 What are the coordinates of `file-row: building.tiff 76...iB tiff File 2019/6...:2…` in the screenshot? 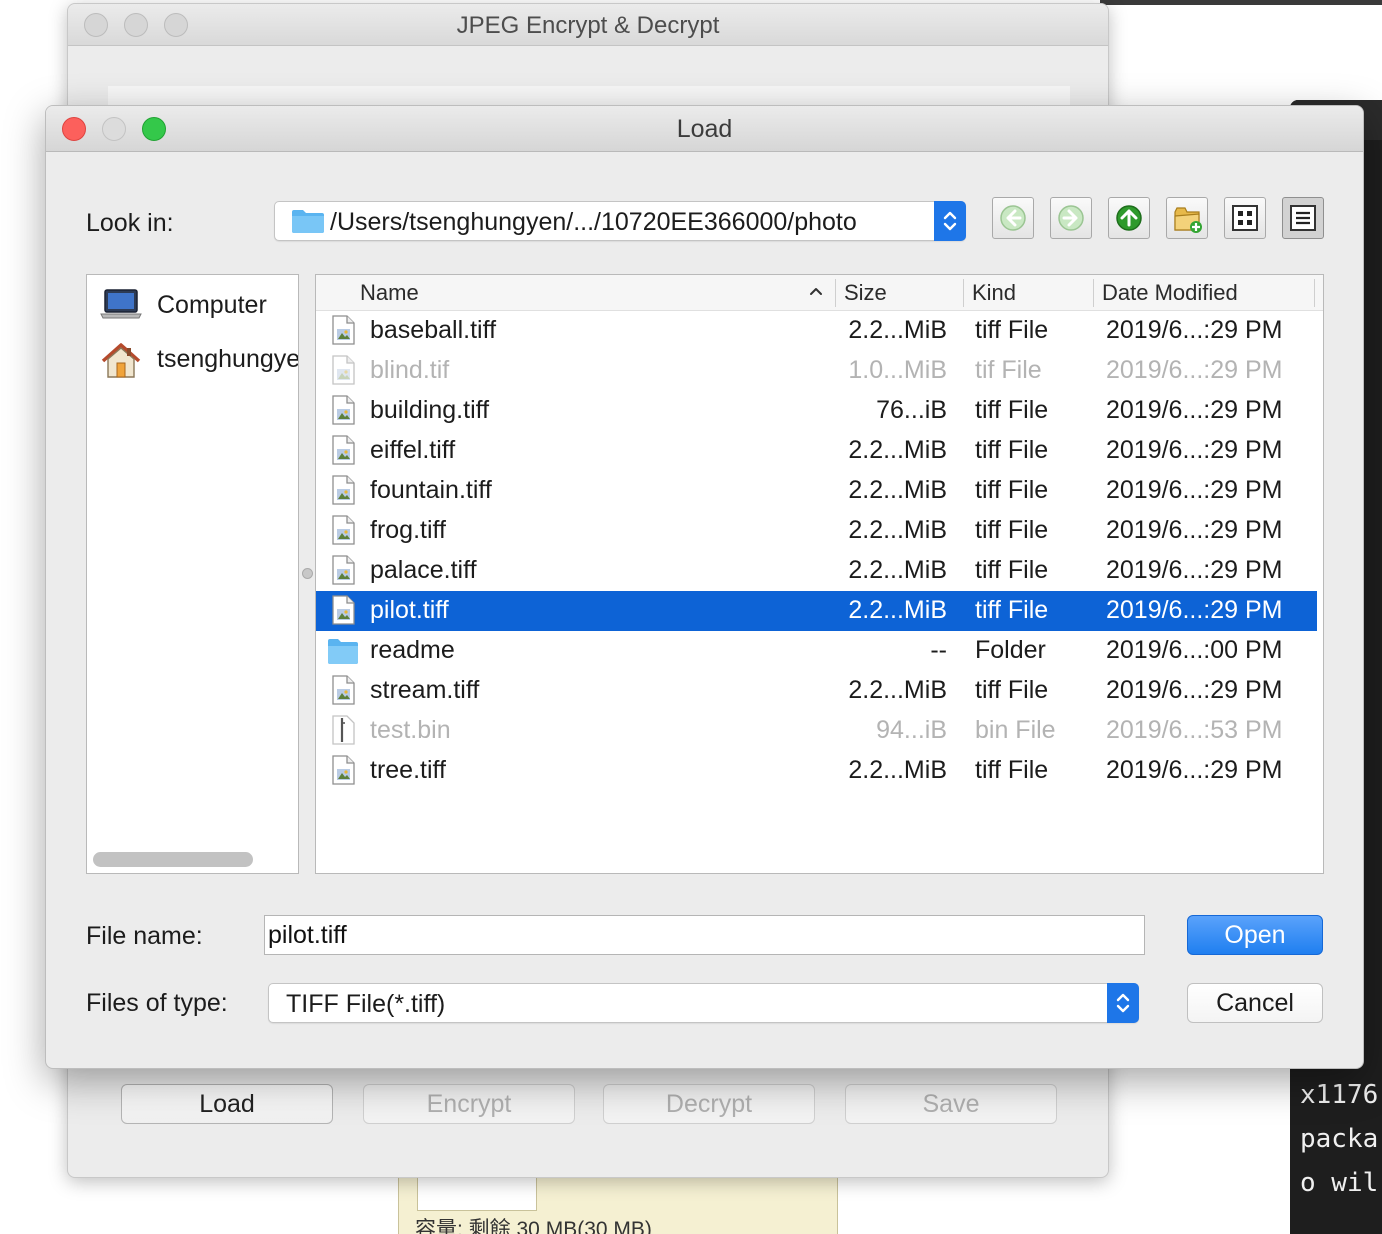 It's located at (816, 411).